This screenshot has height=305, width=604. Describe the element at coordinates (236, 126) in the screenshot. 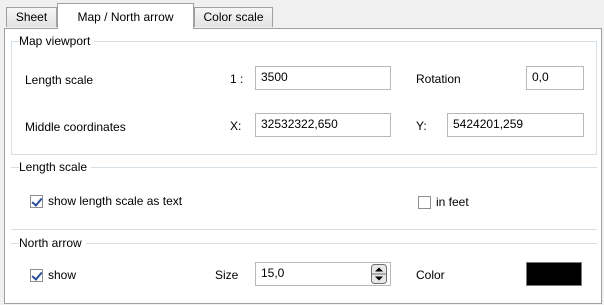

I see `x-label: X:` at that location.